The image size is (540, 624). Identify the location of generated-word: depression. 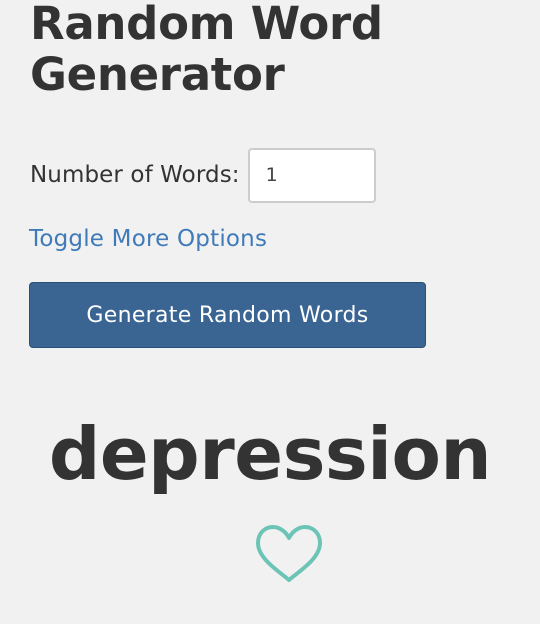
(270, 454).